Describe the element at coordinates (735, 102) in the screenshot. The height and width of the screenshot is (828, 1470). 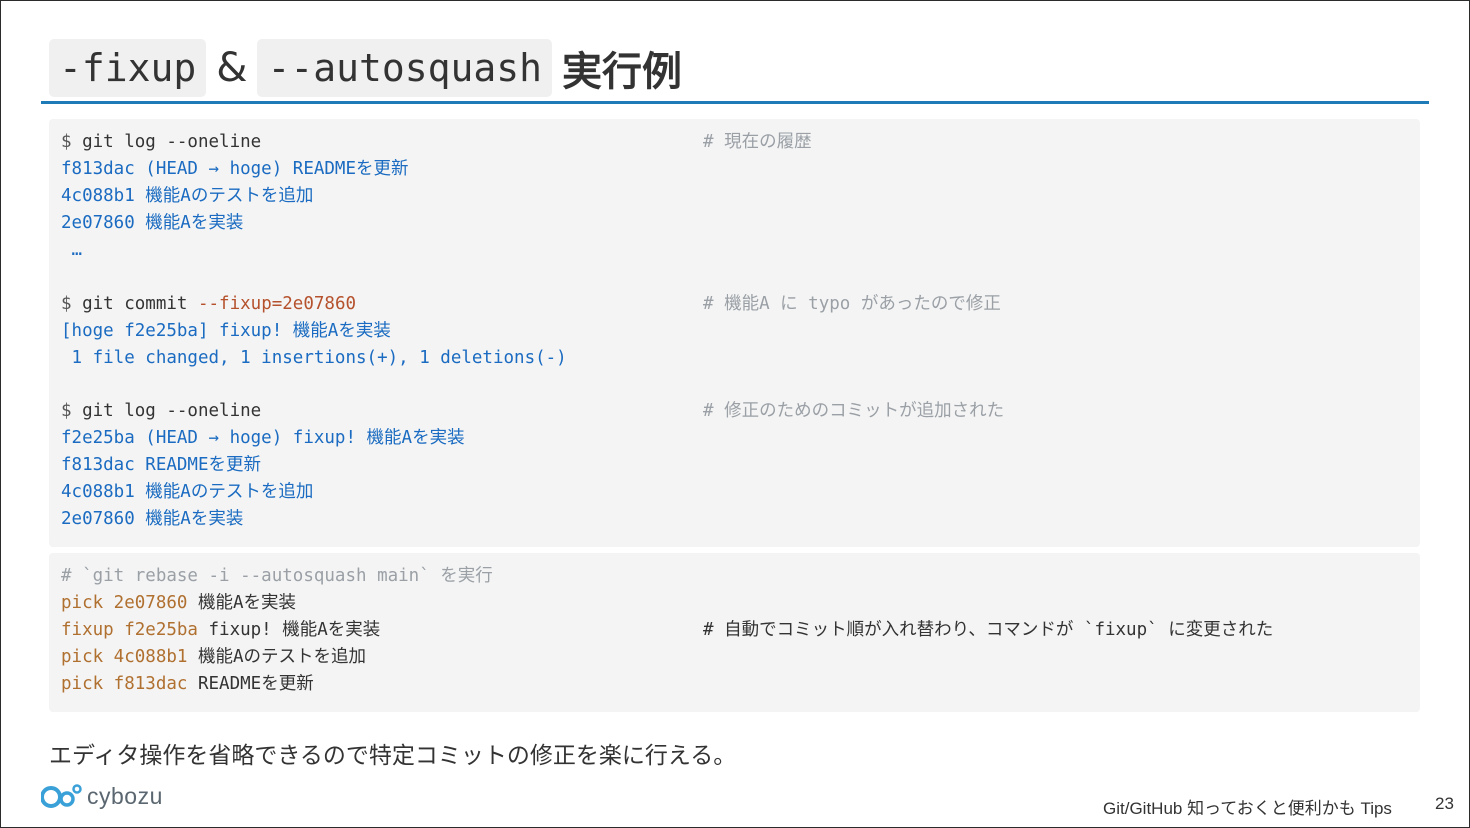
I see `title-underline` at that location.